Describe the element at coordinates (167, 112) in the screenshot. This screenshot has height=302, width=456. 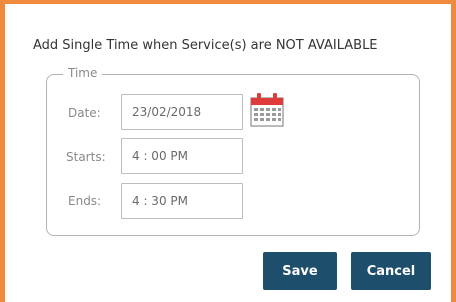
I see `date-value: 23/02/2018` at that location.